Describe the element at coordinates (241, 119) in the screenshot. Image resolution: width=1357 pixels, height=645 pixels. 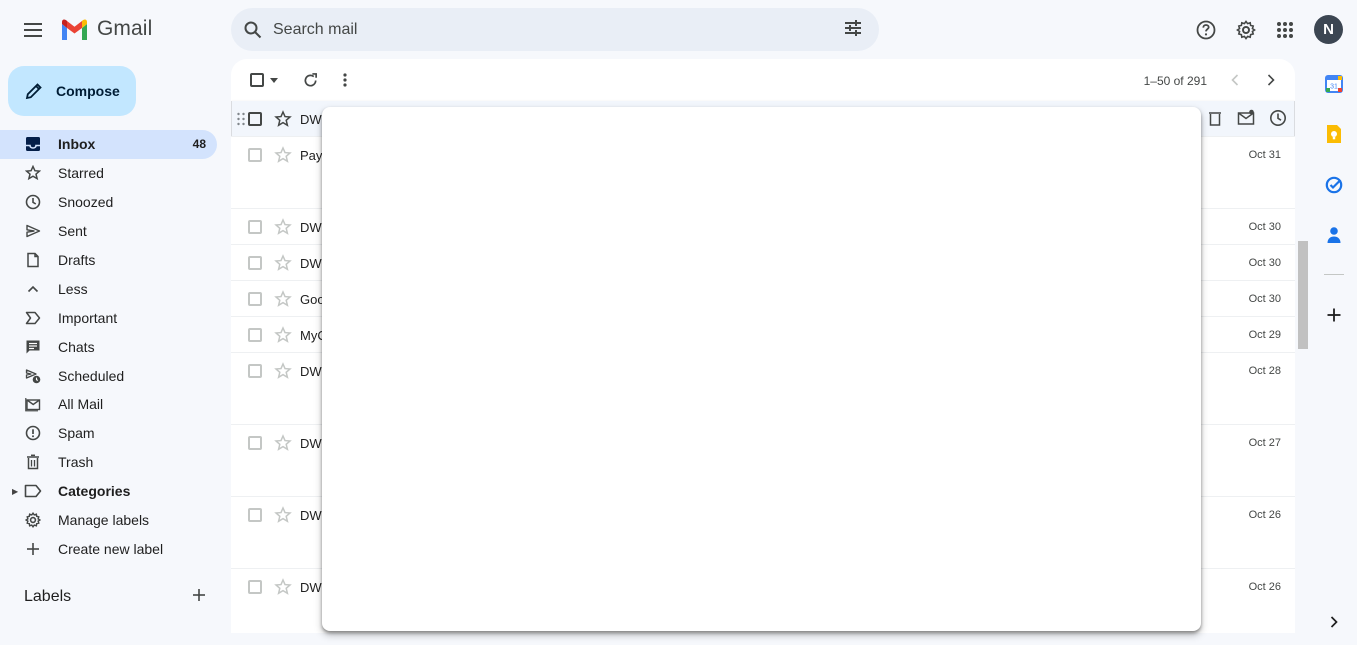
I see `drag-handle-icon` at that location.